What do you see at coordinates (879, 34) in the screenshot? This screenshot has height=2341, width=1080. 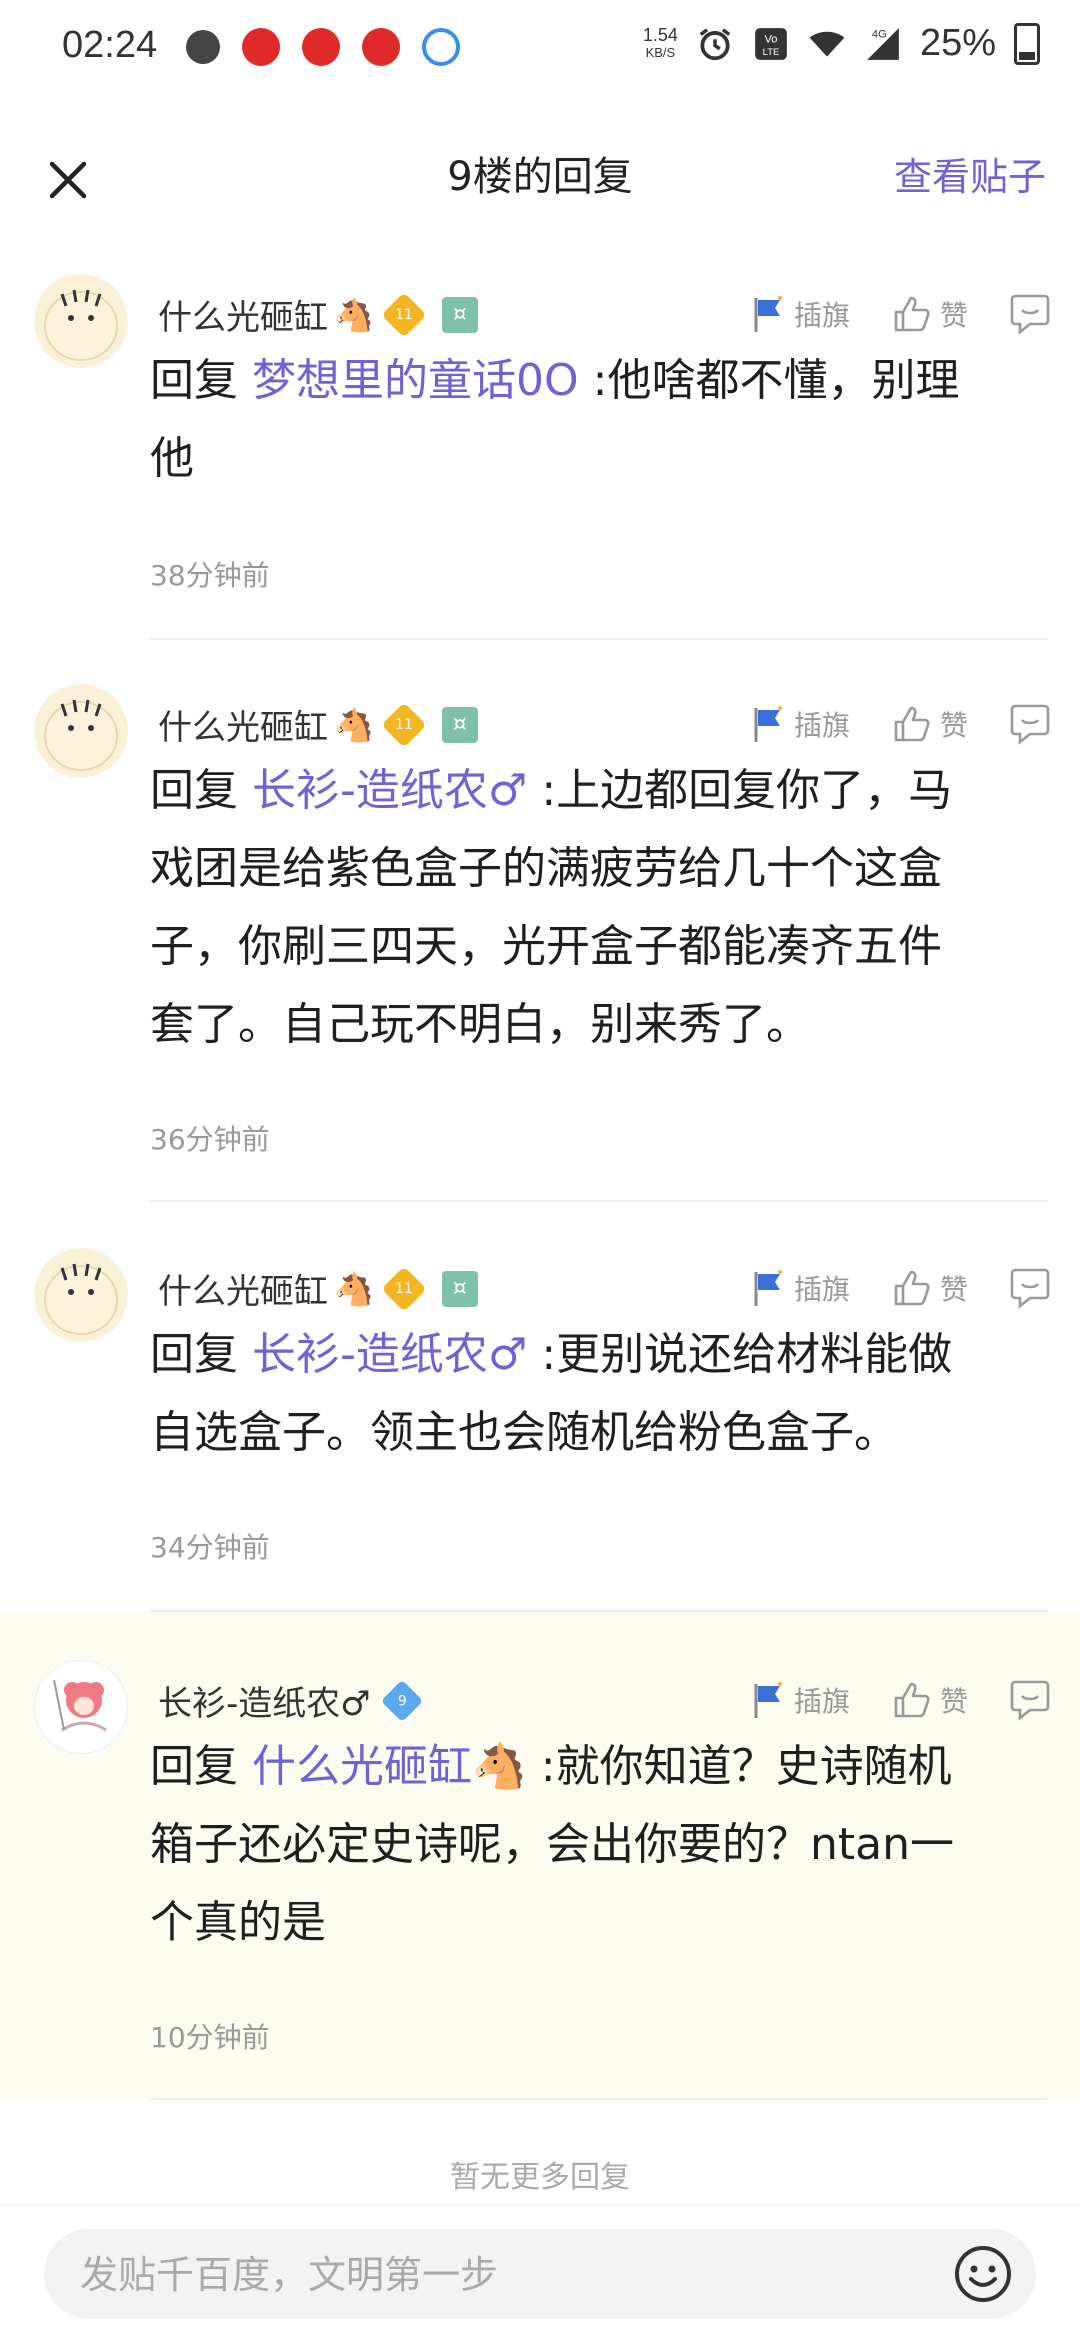 I see `svg-text: 4G` at bounding box center [879, 34].